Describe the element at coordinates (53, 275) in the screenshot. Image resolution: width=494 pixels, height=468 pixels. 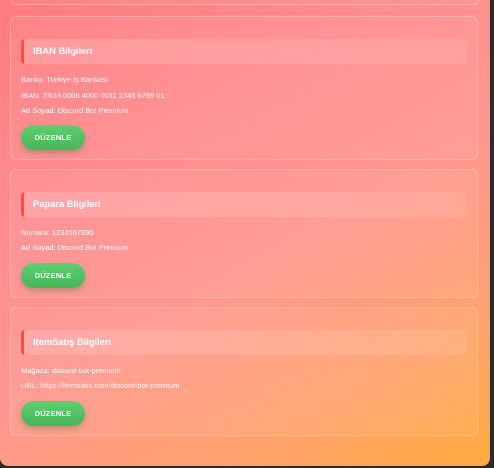
I see `papara-edit-button: DÜZENLE` at that location.